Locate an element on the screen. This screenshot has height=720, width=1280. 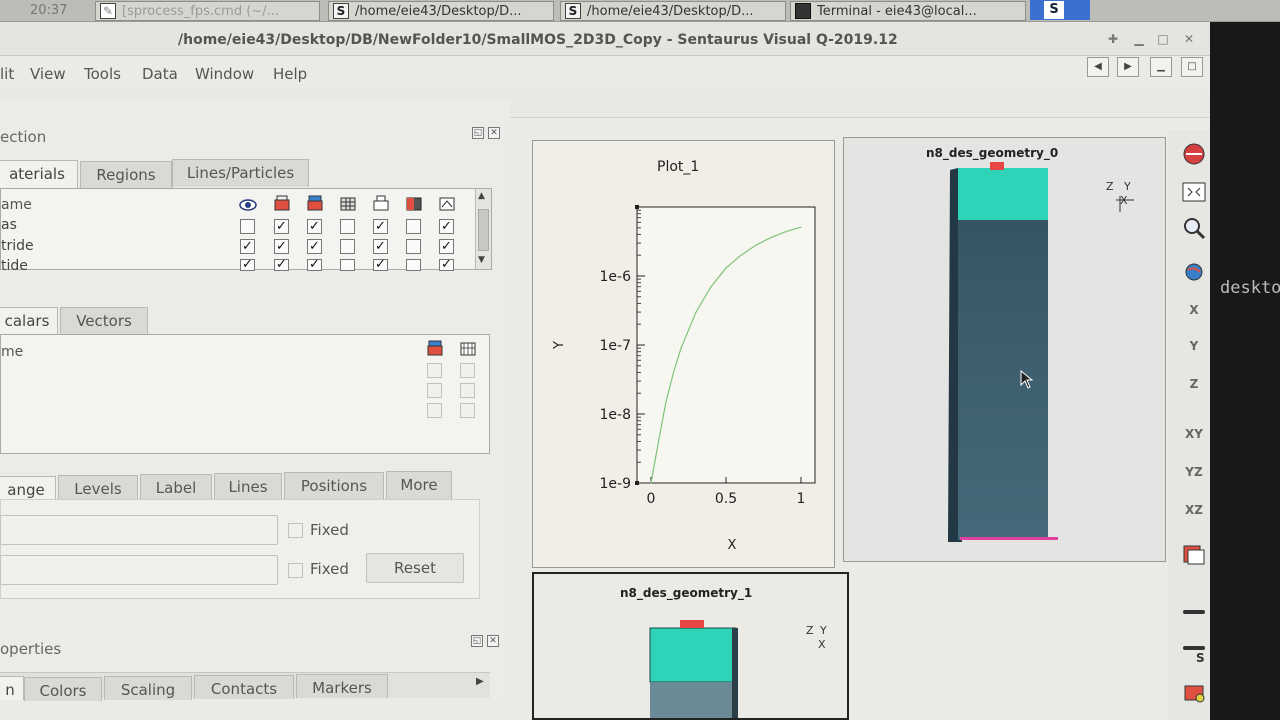
minimize-icon: ▁ is located at coordinates (1139, 39).